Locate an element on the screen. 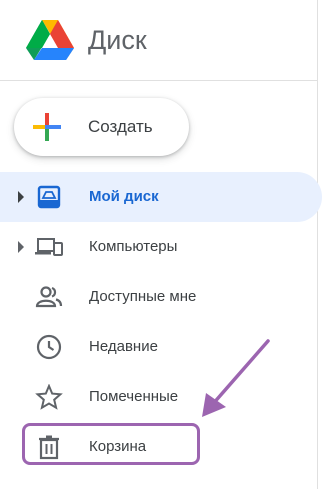  multicolor-plus-icon is located at coordinates (47, 127).